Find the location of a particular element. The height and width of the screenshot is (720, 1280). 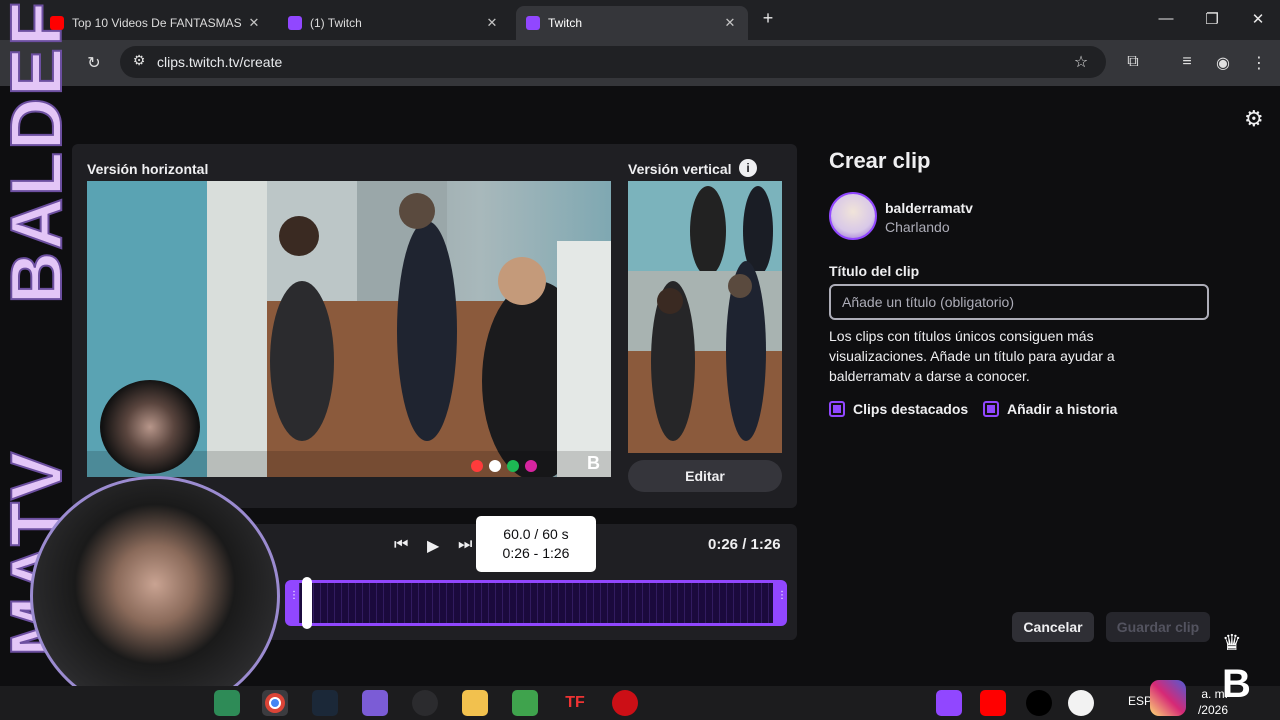

settings-gear-icon: ⚙ is located at coordinates (1254, 119).